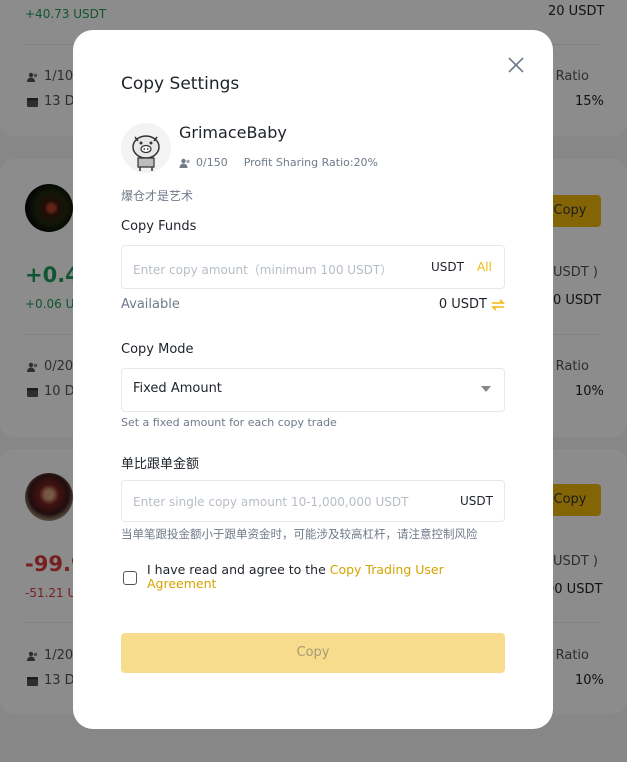 This screenshot has height=762, width=627. I want to click on profit-sharing-ratio: Profit Sharing Ratio:20%, so click(311, 162).